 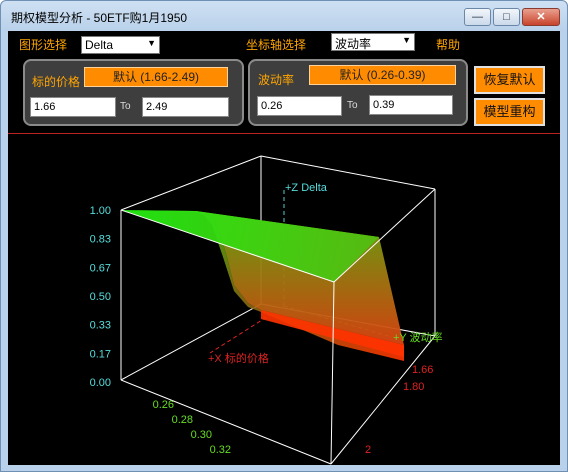 I want to click on volatility-range-panel: 波动率 默认 (0.26-0.39) 0.26 To 0.39, so click(x=358, y=92).